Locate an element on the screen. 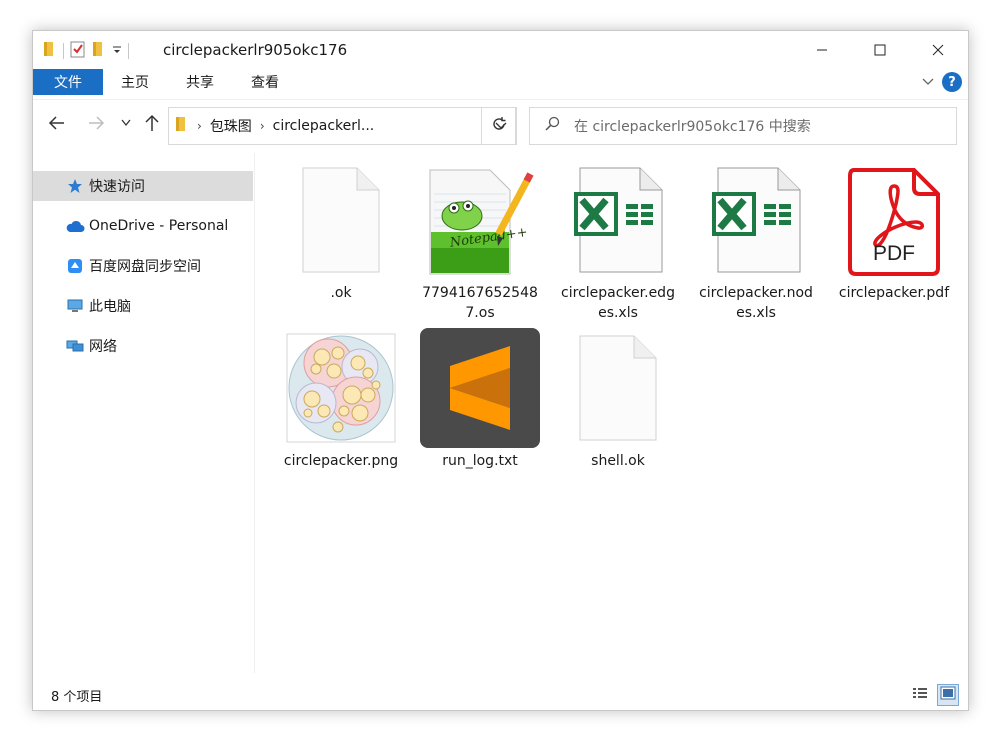 This screenshot has height=747, width=1003. tab-home: 主页 is located at coordinates (135, 82).